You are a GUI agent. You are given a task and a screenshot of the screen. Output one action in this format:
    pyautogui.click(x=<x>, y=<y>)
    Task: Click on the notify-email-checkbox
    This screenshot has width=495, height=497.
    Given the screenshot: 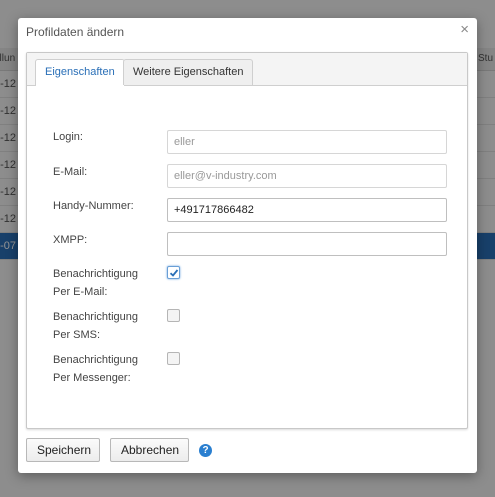 What is the action you would take?
    pyautogui.click(x=173, y=272)
    